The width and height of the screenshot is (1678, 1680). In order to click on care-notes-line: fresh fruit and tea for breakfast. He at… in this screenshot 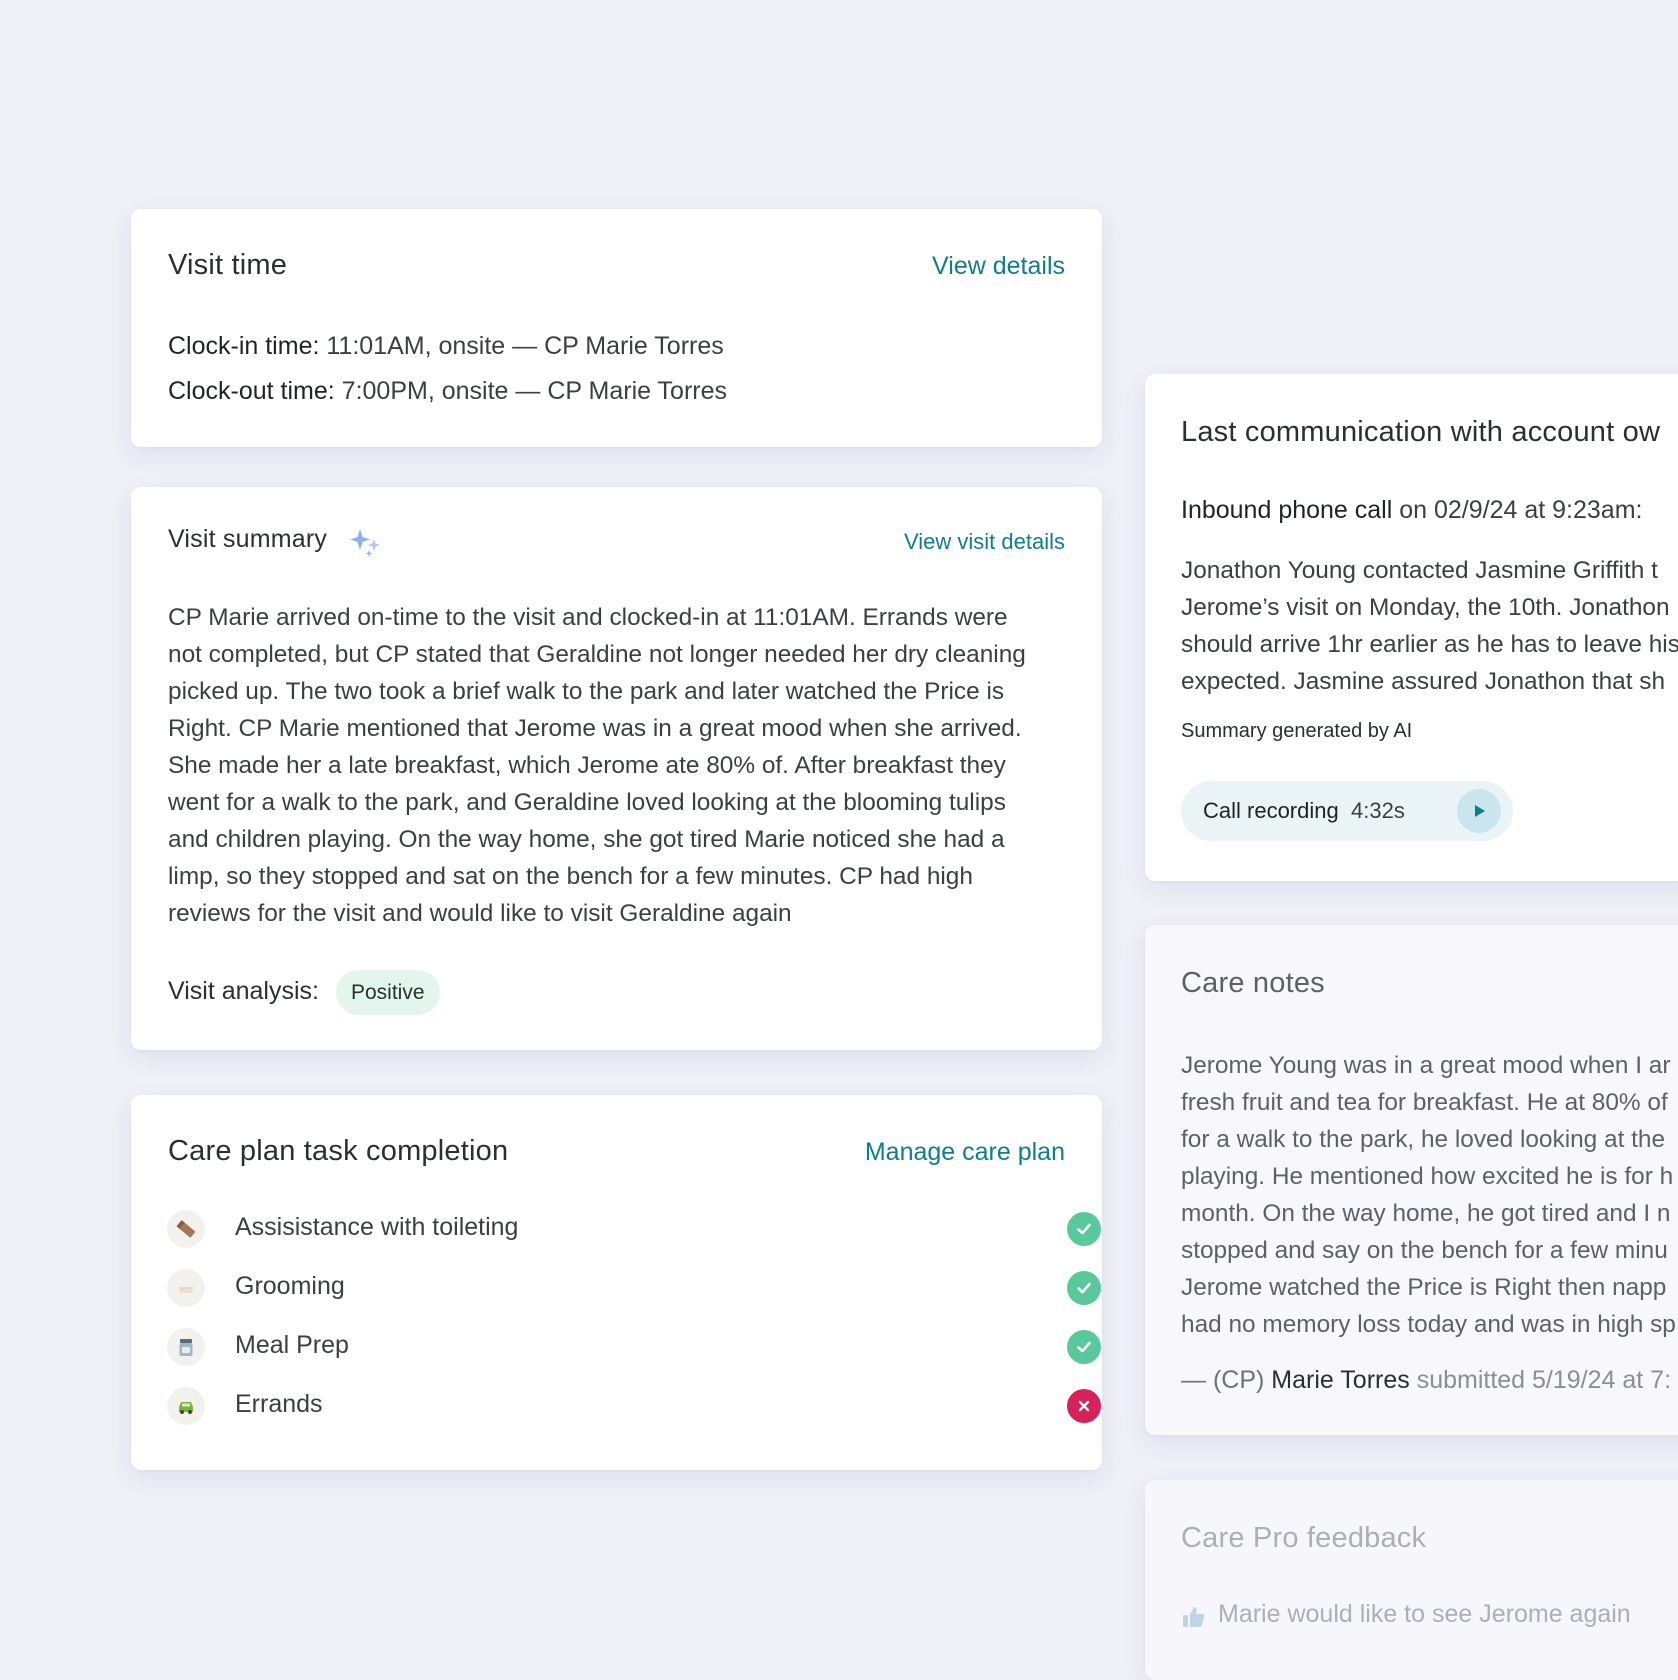, I will do `click(1424, 1102)`.